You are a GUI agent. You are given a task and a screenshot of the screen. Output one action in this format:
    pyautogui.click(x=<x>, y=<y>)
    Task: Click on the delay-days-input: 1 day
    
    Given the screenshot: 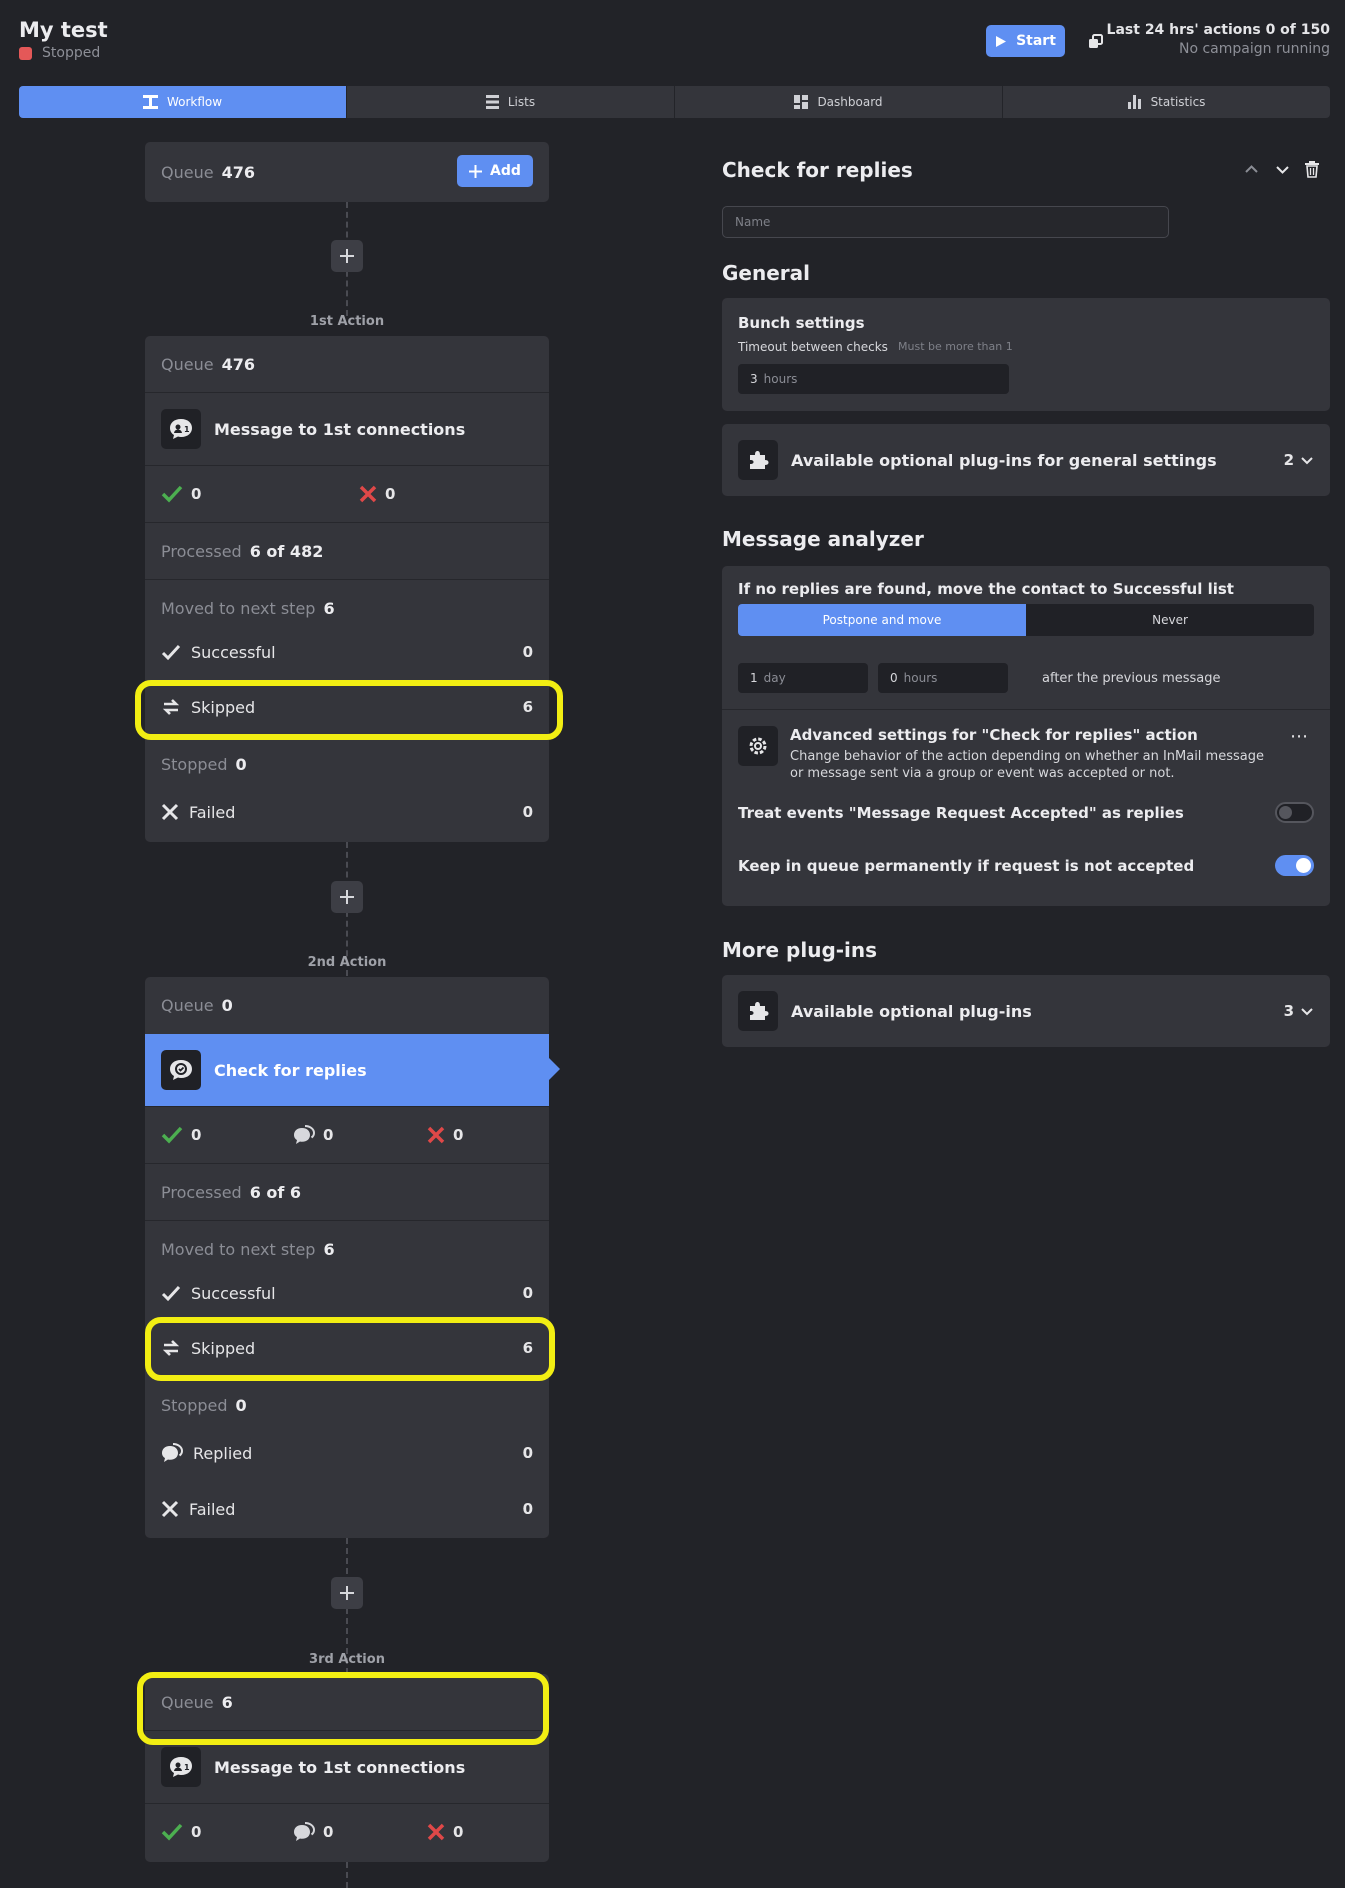 What is the action you would take?
    pyautogui.click(x=803, y=678)
    